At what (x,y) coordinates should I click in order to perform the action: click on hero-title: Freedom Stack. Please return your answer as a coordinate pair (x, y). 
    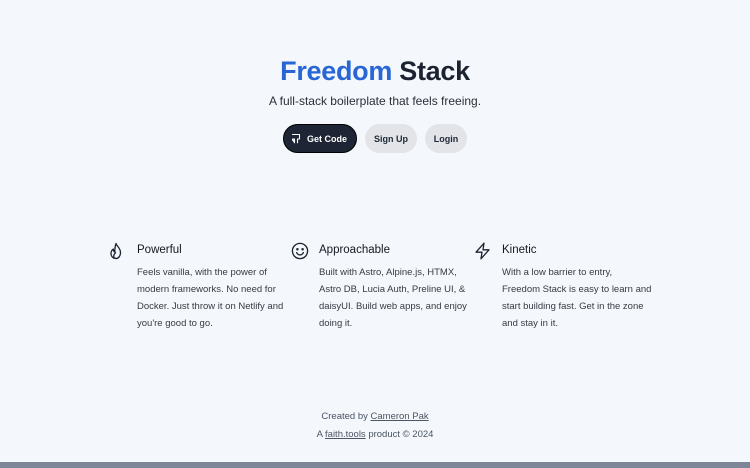
    Looking at the image, I should click on (375, 71).